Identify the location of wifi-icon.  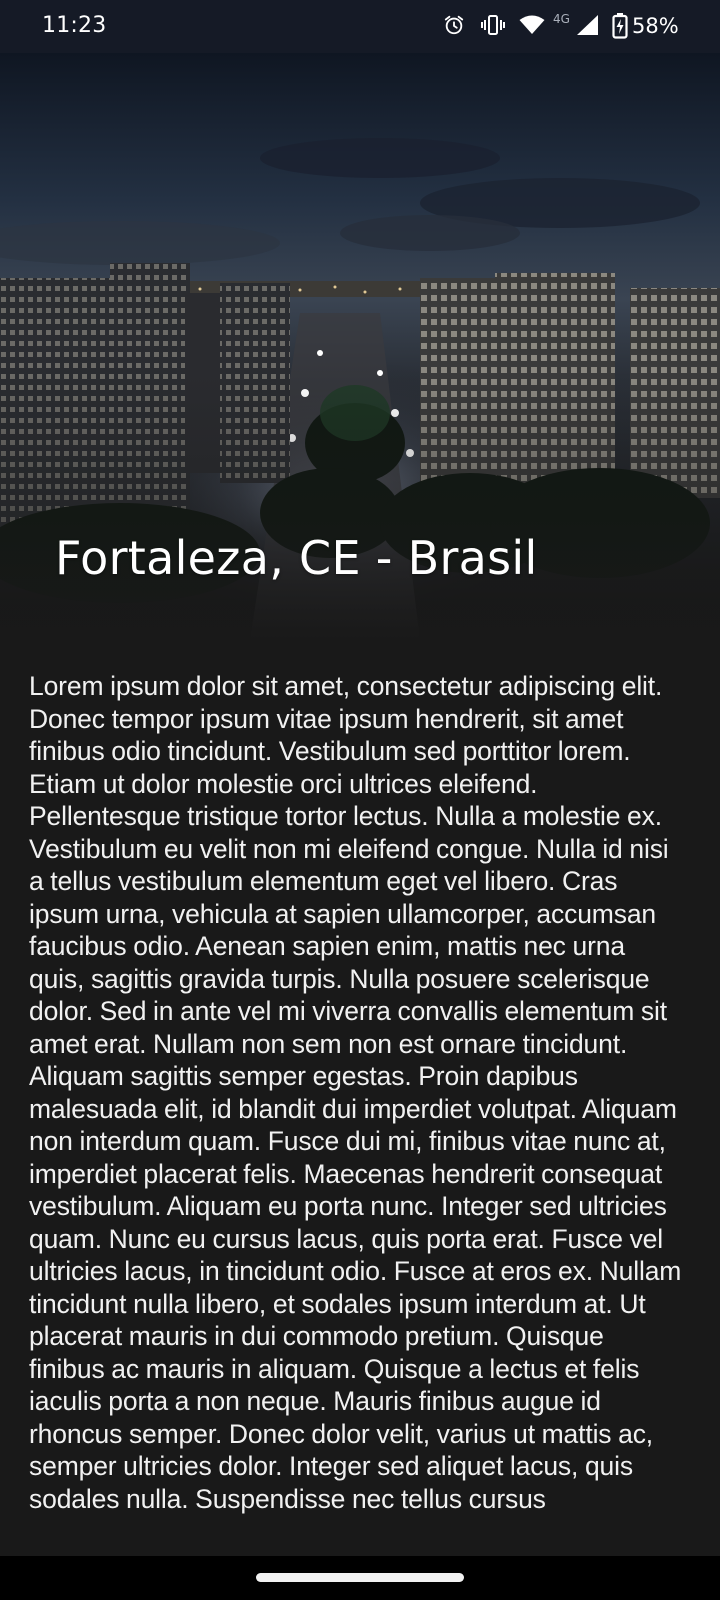
(532, 27).